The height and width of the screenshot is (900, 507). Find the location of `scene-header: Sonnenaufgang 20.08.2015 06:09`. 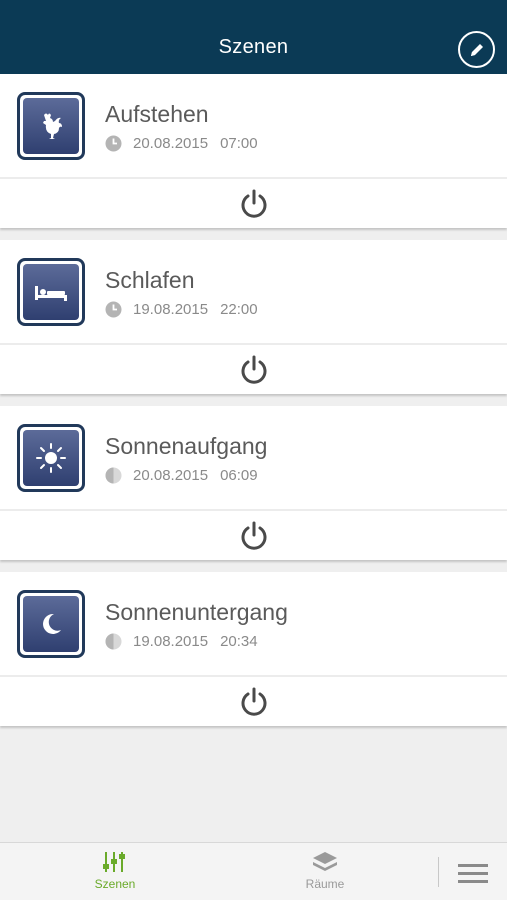

scene-header: Sonnenaufgang 20.08.2015 06:09 is located at coordinates (253, 458).